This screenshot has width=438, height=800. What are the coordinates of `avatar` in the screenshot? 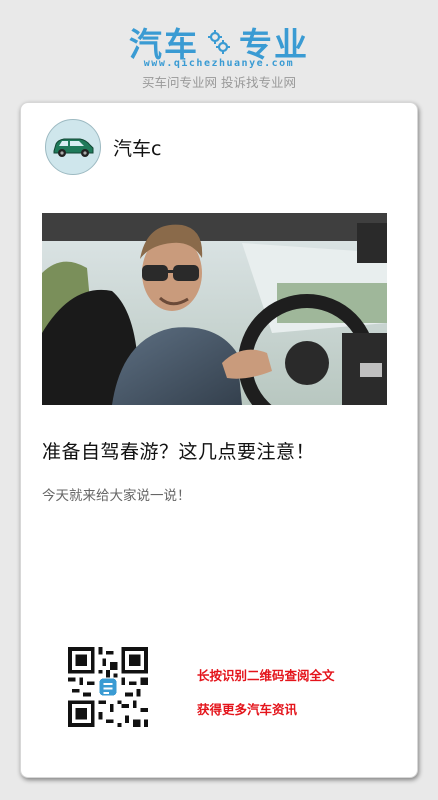 It's located at (73, 147).